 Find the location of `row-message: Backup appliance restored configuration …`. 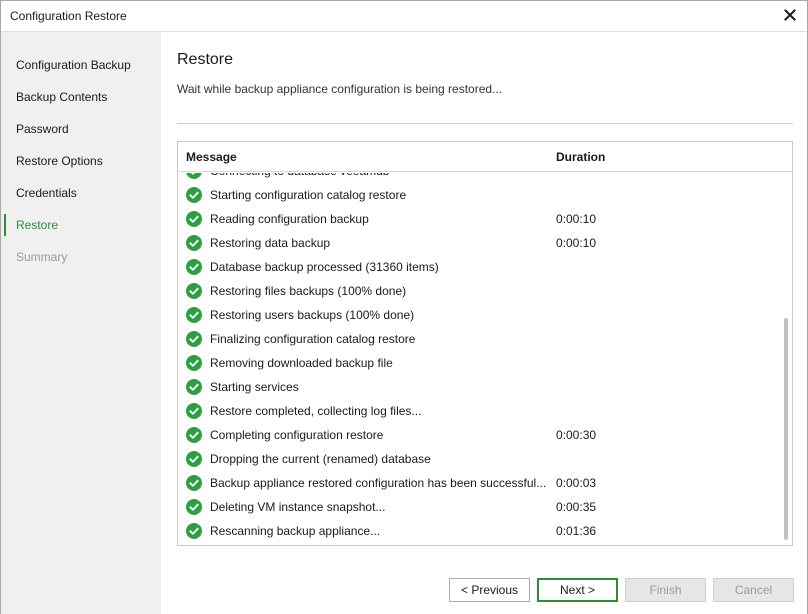

row-message: Backup appliance restored configuration … is located at coordinates (378, 483).